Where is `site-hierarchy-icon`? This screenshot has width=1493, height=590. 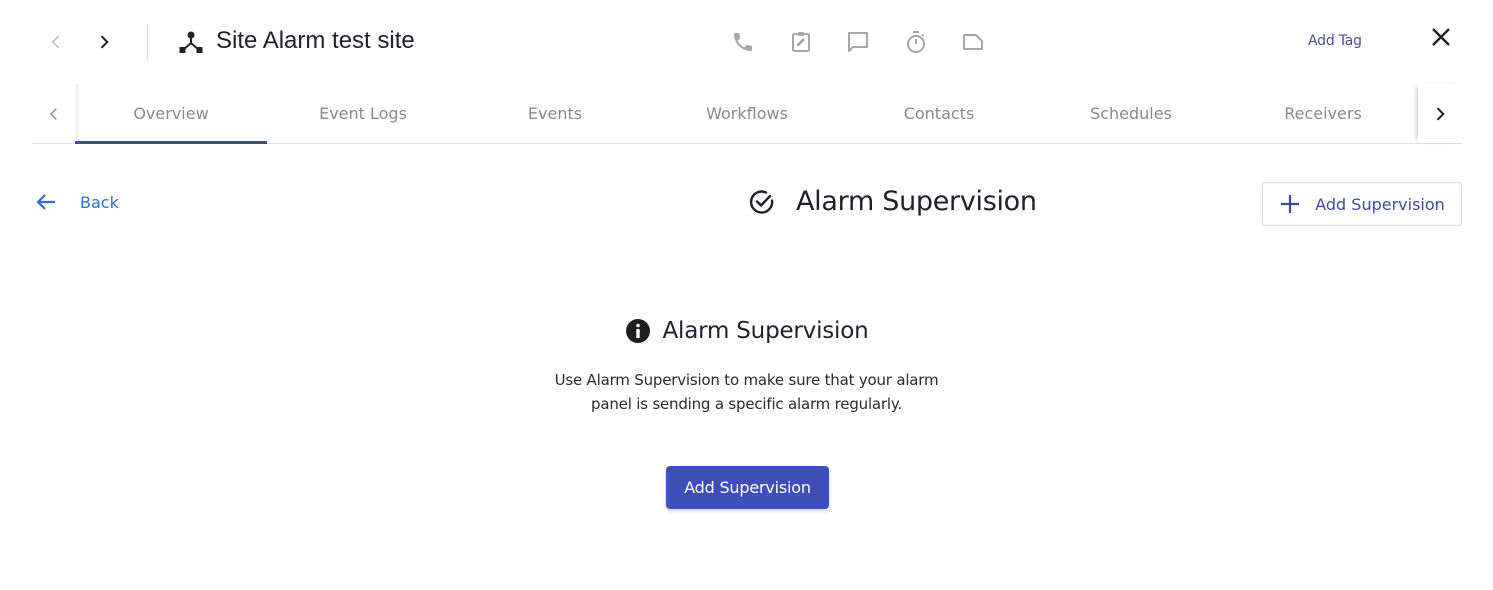 site-hierarchy-icon is located at coordinates (191, 42).